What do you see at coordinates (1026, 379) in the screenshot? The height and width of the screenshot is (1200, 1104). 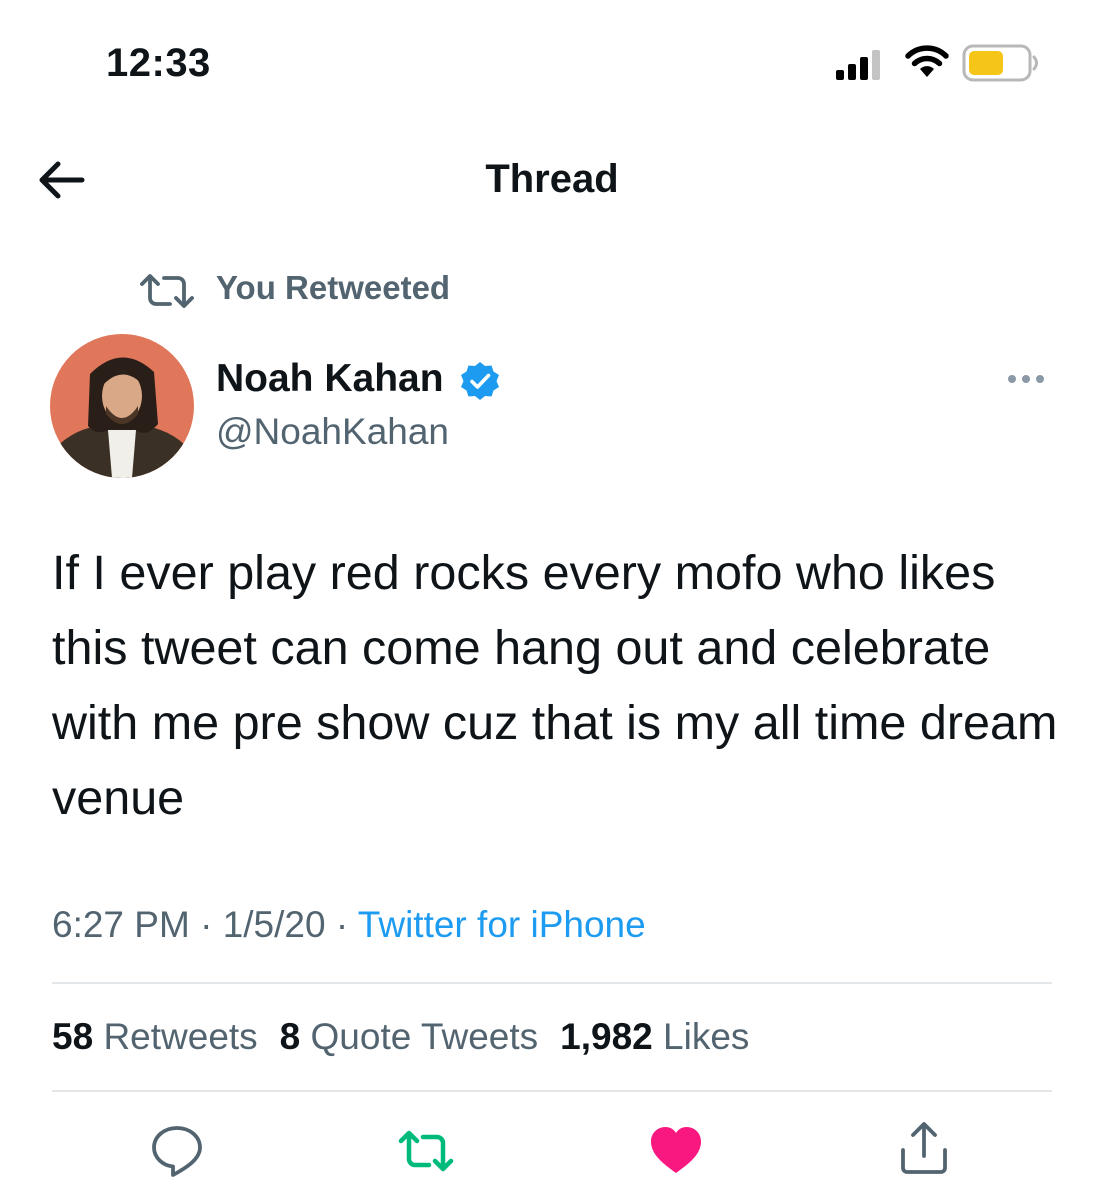 I see `more-options-icon` at bounding box center [1026, 379].